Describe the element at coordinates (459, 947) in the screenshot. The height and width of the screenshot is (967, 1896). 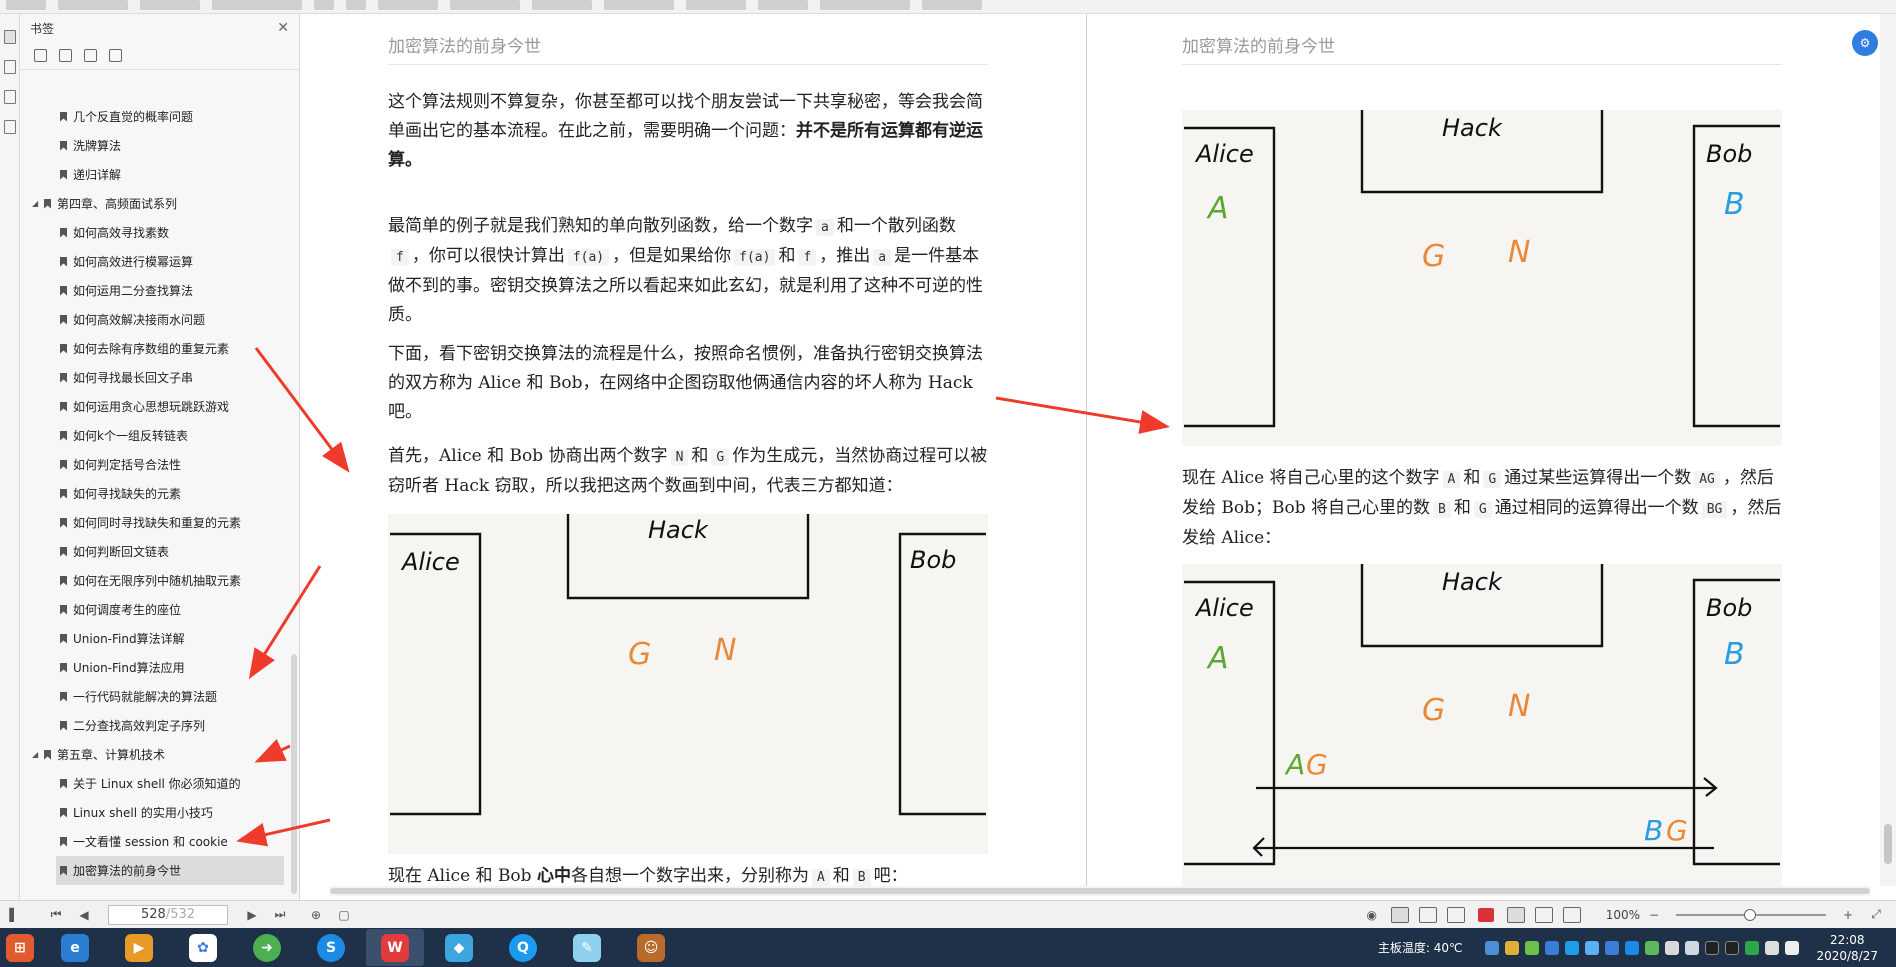
I see `taskbar-app-cube: ◆` at that location.